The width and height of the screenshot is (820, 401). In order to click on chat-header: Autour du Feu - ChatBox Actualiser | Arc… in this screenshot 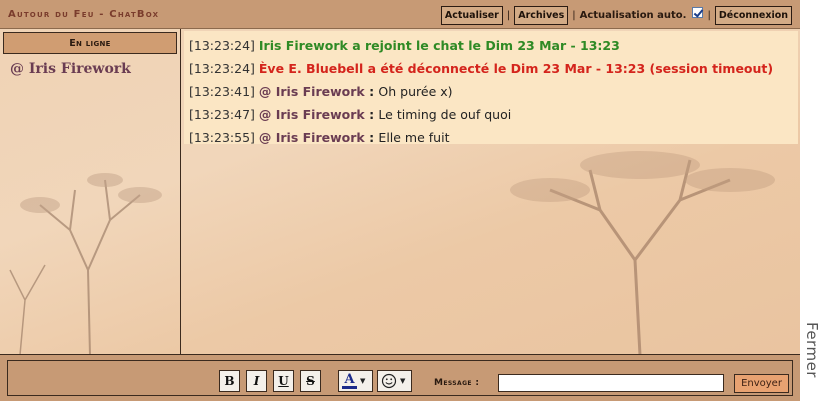, I will do `click(400, 14)`.